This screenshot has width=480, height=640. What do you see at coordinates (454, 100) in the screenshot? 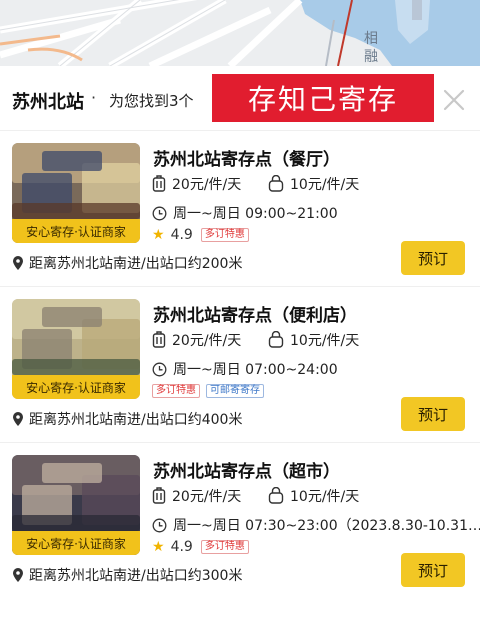
I see `close-icon` at bounding box center [454, 100].